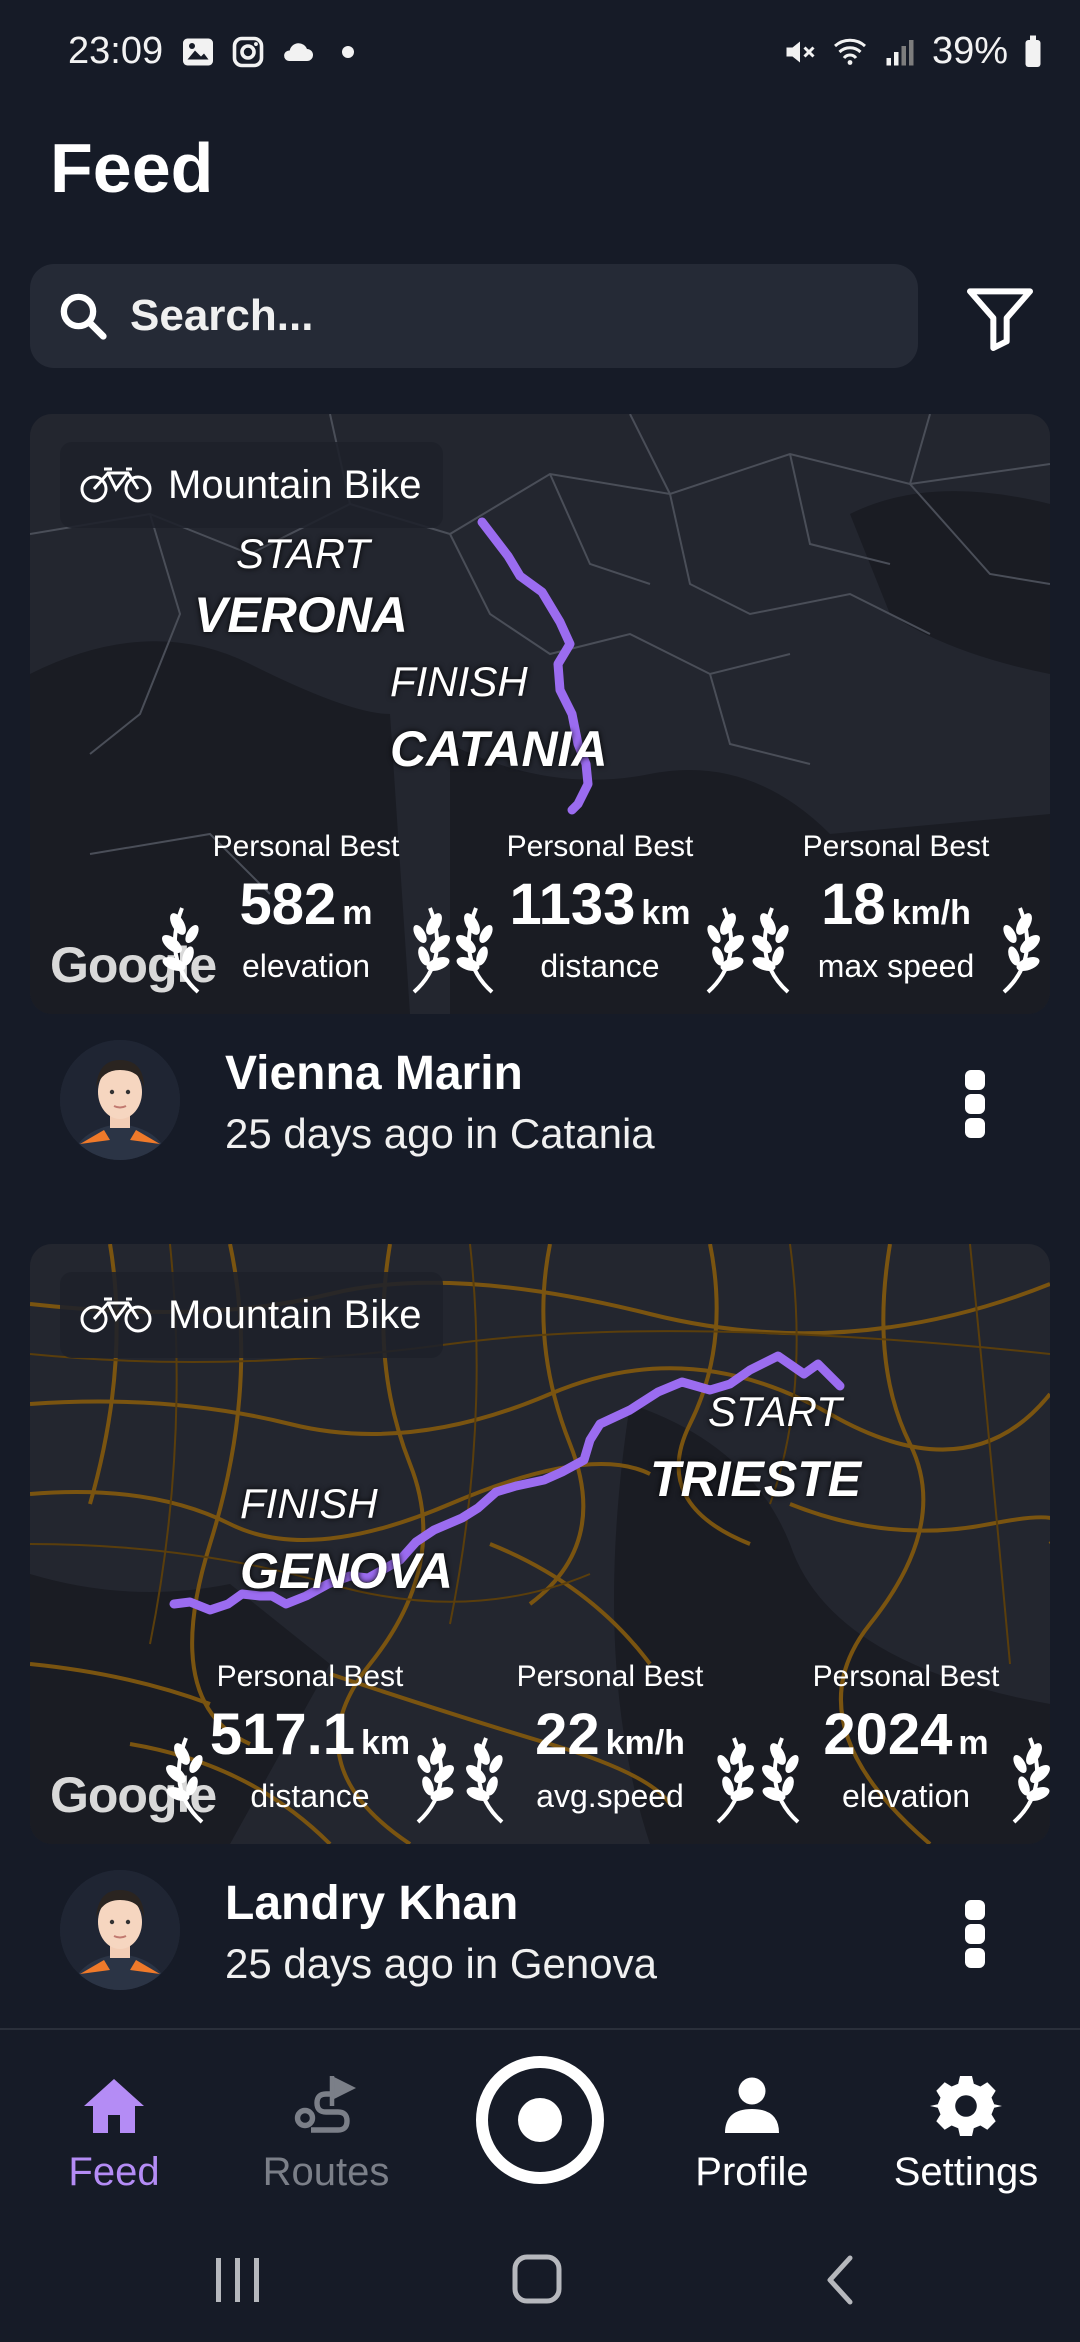 The height and width of the screenshot is (2342, 1080). Describe the element at coordinates (248, 52) in the screenshot. I see `instagram-icon` at that location.